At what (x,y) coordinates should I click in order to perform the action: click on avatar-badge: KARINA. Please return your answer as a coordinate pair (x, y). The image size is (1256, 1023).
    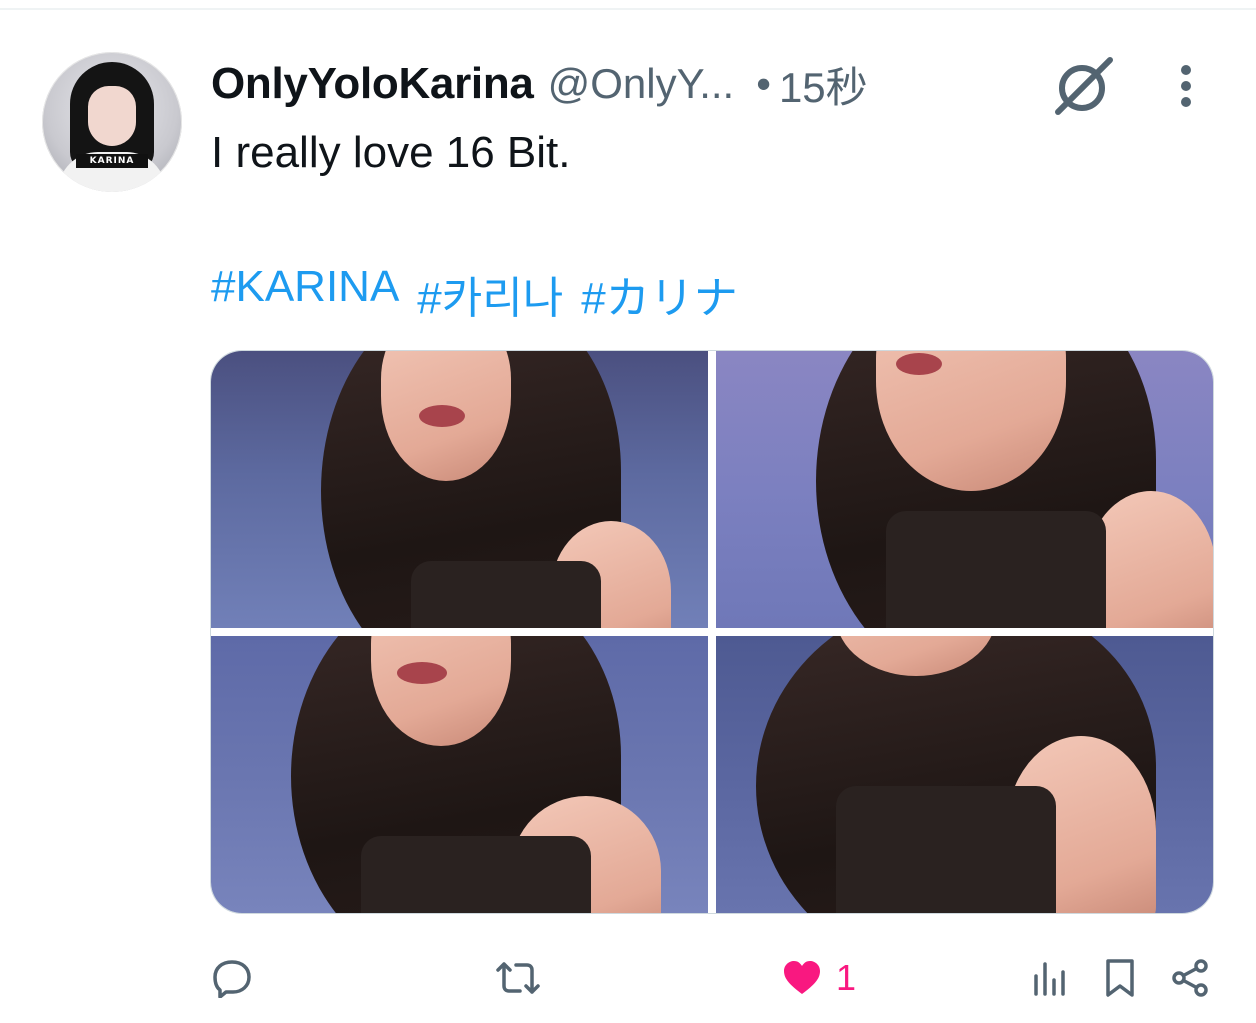
    Looking at the image, I should click on (112, 161).